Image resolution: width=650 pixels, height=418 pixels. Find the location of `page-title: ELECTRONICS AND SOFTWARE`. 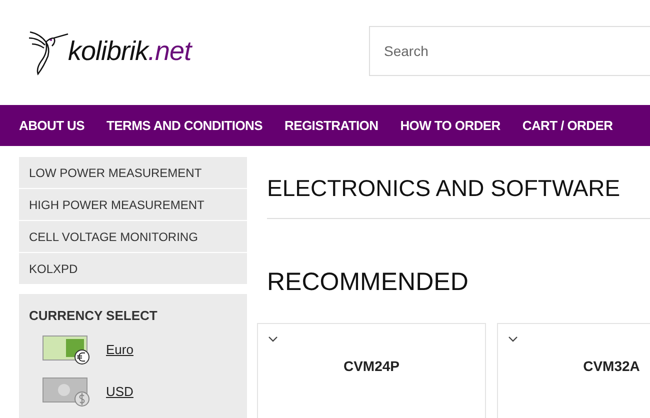

page-title: ELECTRONICS AND SOFTWARE is located at coordinates (458, 197).